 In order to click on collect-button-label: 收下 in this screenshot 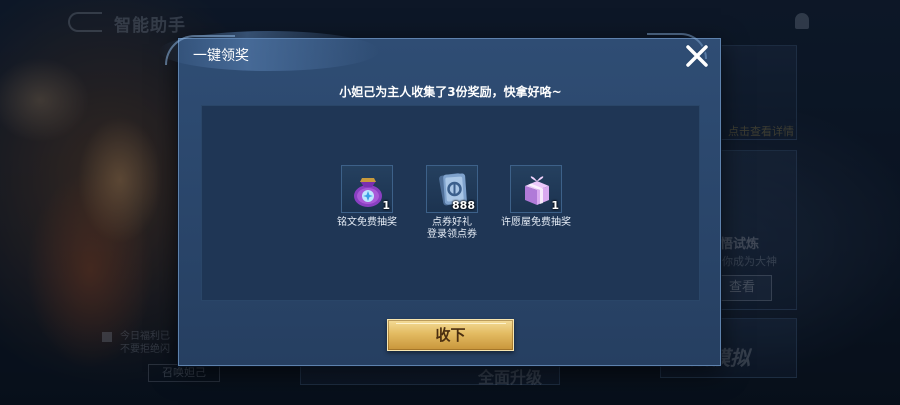, I will do `click(450, 335)`.